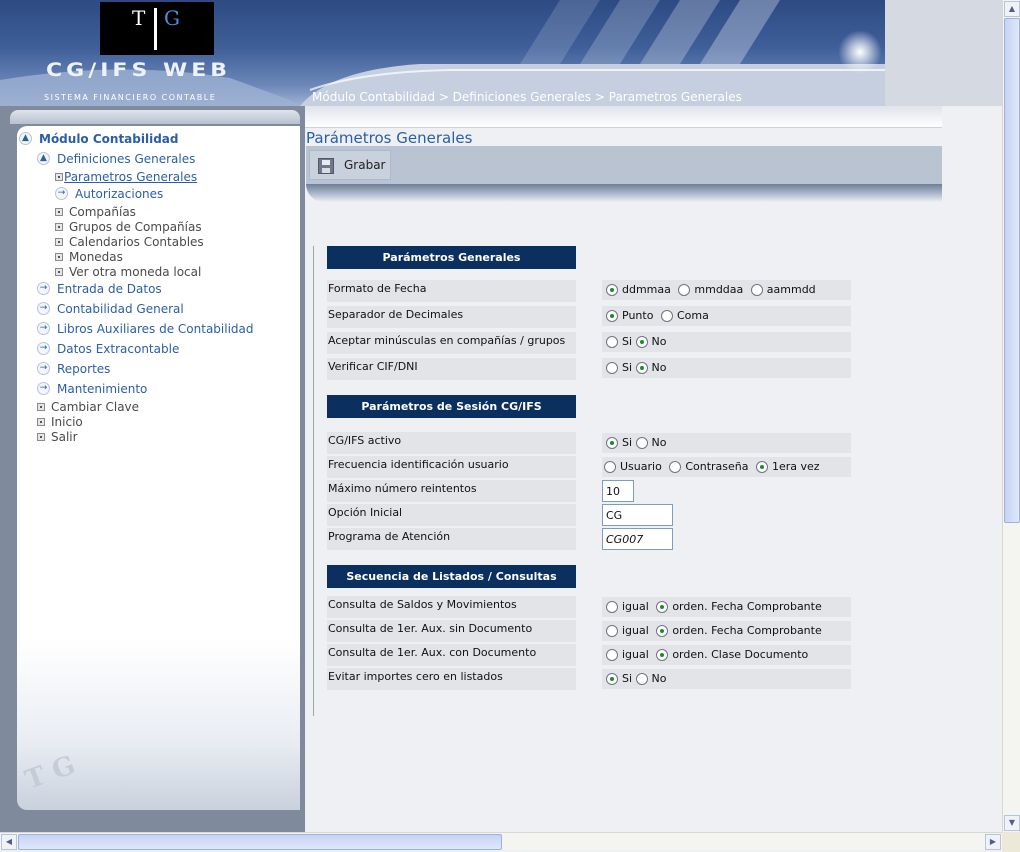 This screenshot has height=852, width=1020. What do you see at coordinates (638, 290) in the screenshot?
I see `radio-ddmmaa: ddmmaa` at bounding box center [638, 290].